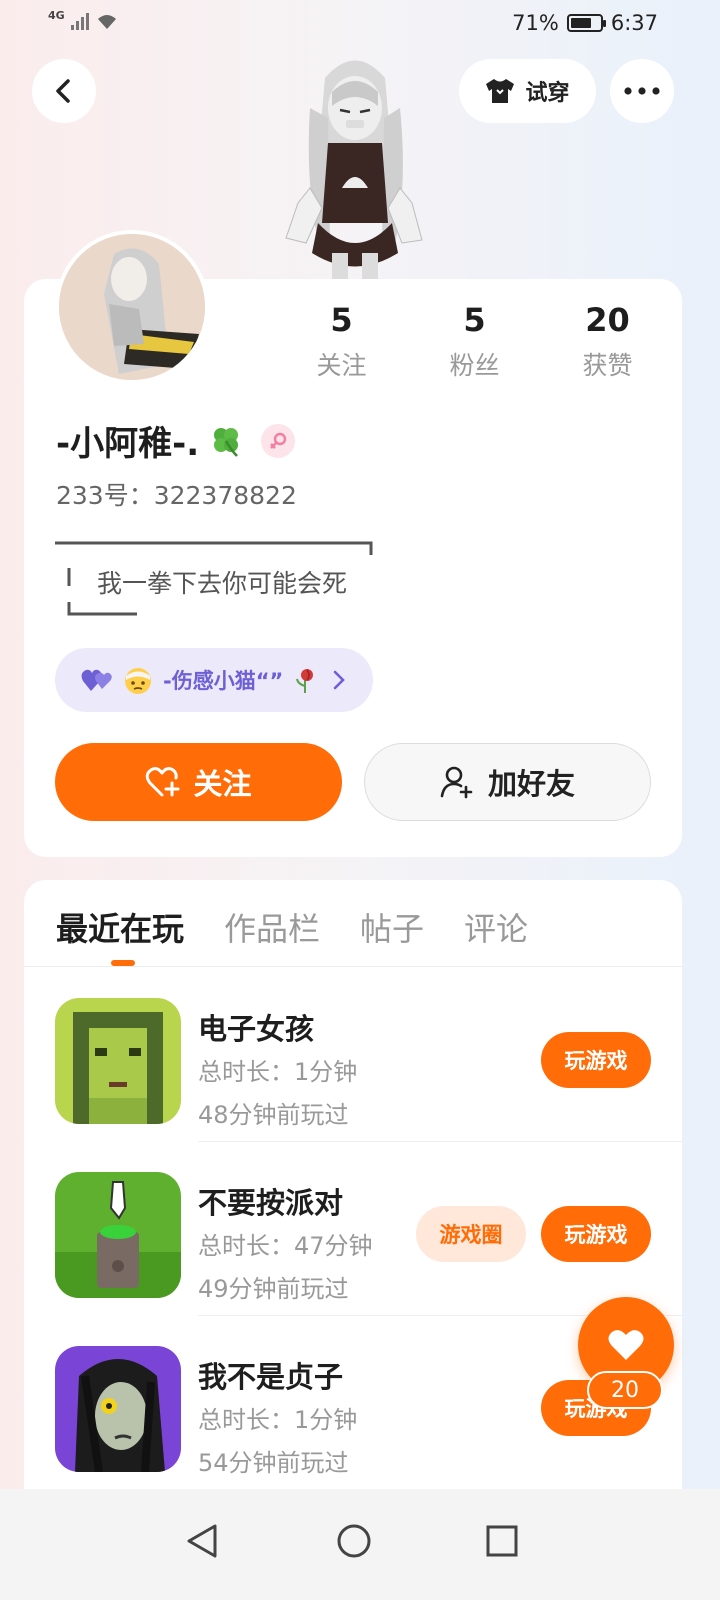 The height and width of the screenshot is (1600, 720). I want to click on game-row: 电子女孩 总时长：1分钟 48分钟前玩过 玩游戏, so click(353, 1055).